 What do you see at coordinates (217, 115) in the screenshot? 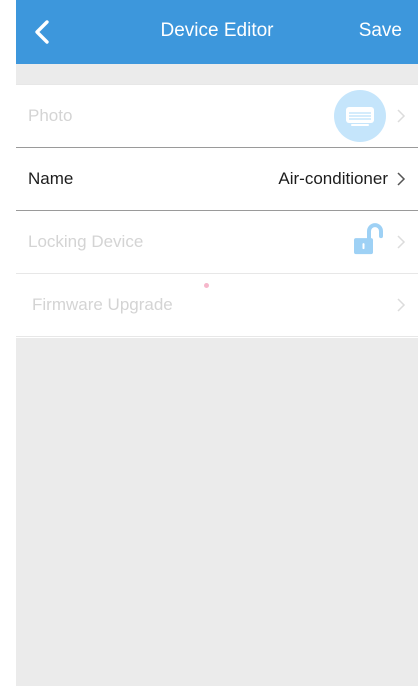
I see `photo-row: Photo` at bounding box center [217, 115].